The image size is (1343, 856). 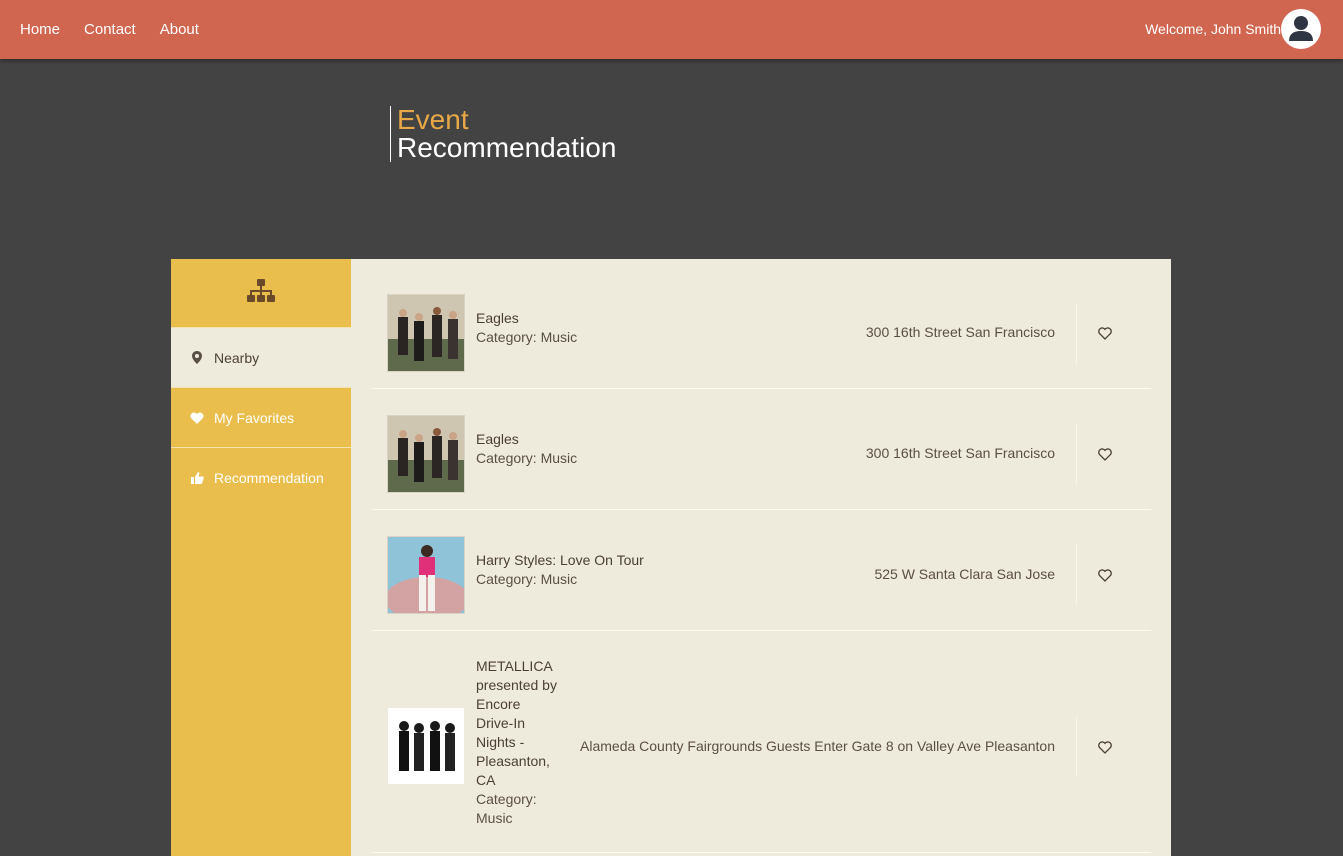 What do you see at coordinates (197, 478) in the screenshot?
I see `thumbs-up-icon` at bounding box center [197, 478].